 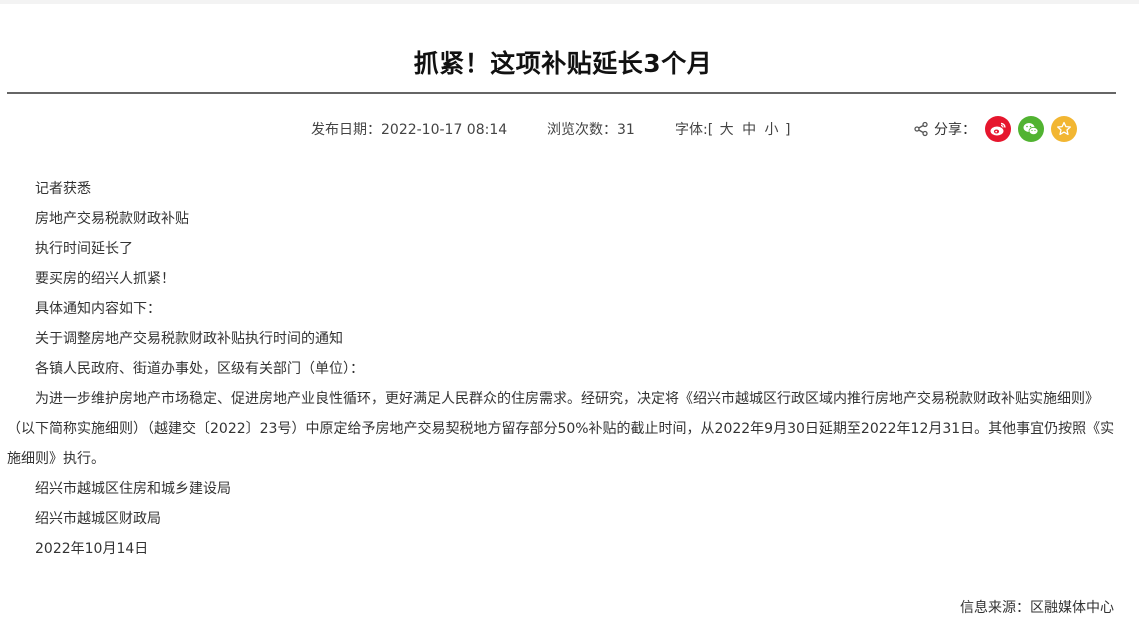 I want to click on share-wechat-button, so click(x=1031, y=129).